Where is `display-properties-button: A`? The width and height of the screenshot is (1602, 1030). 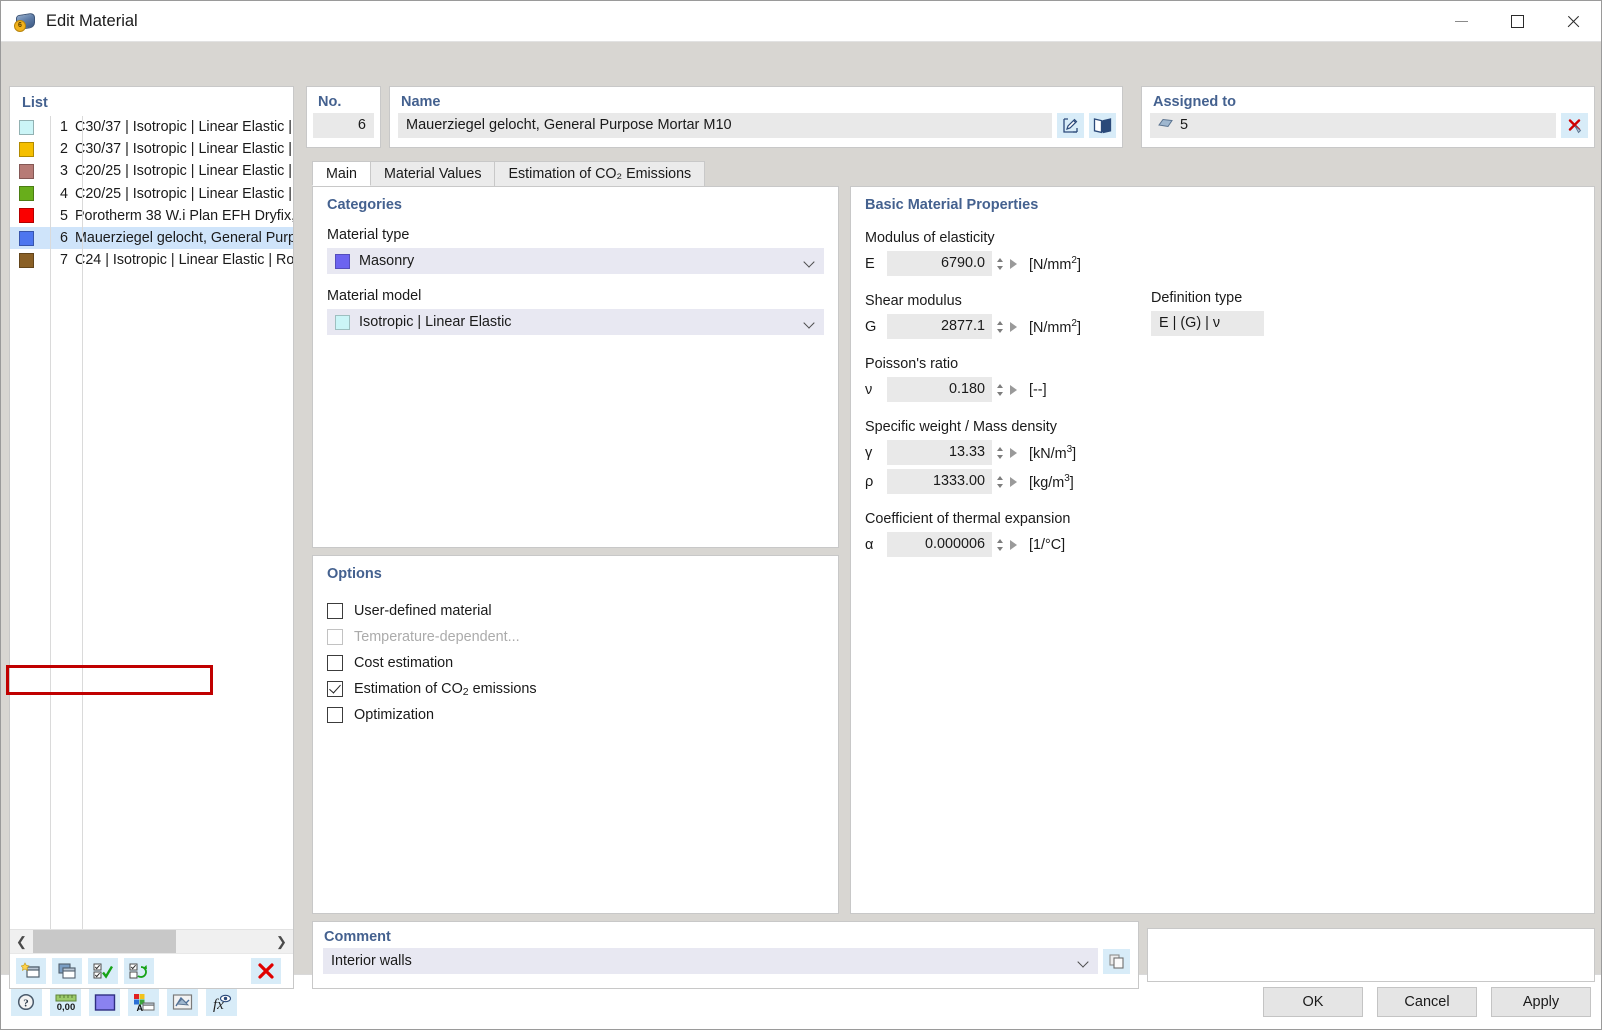 display-properties-button: A is located at coordinates (143, 1002).